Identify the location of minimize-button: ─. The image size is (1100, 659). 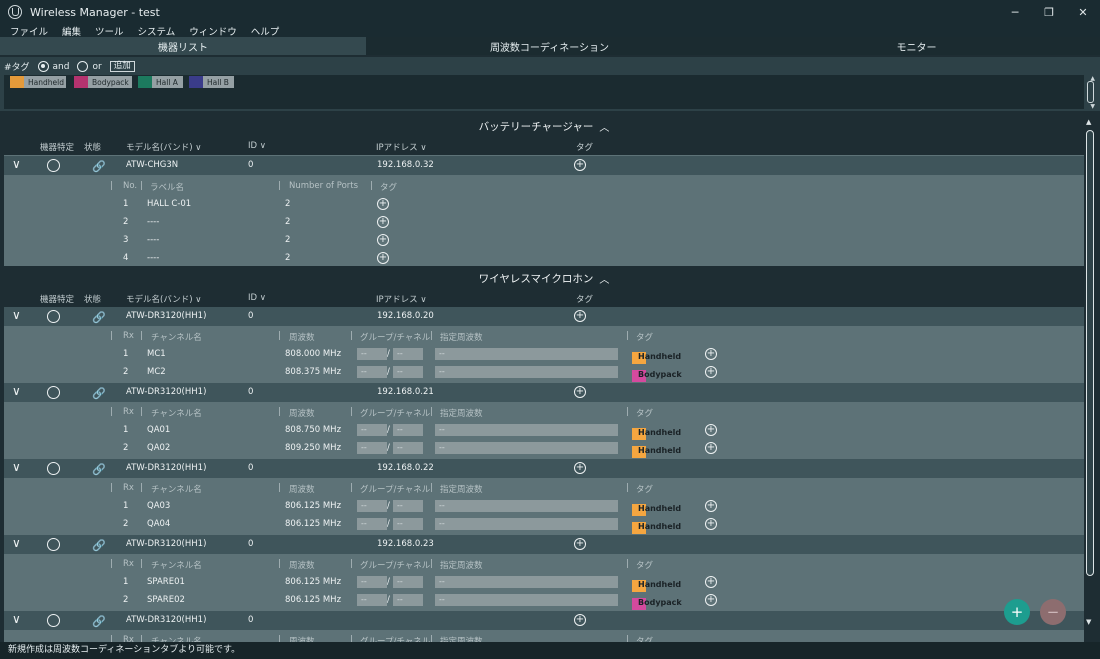
(1015, 12).